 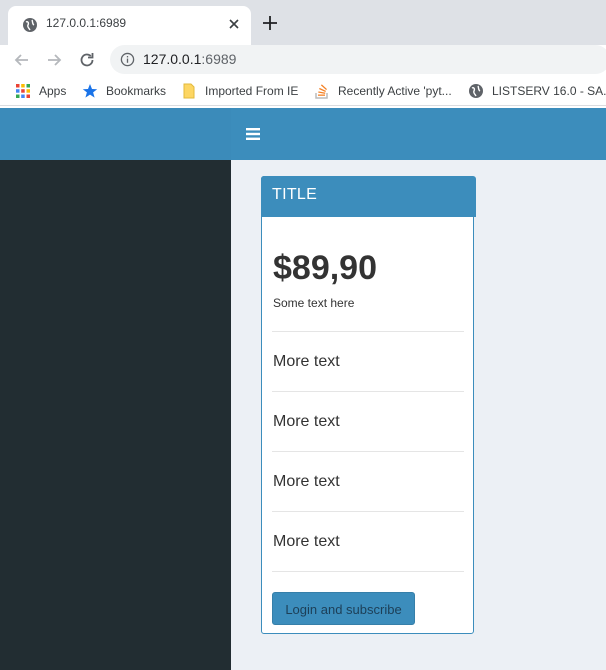 What do you see at coordinates (358, 59) in the screenshot?
I see `address-bar: 127.0.0.1:6989` at bounding box center [358, 59].